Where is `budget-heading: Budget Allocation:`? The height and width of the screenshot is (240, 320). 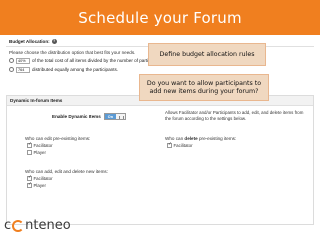 budget-heading: Budget Allocation: is located at coordinates (29, 41).